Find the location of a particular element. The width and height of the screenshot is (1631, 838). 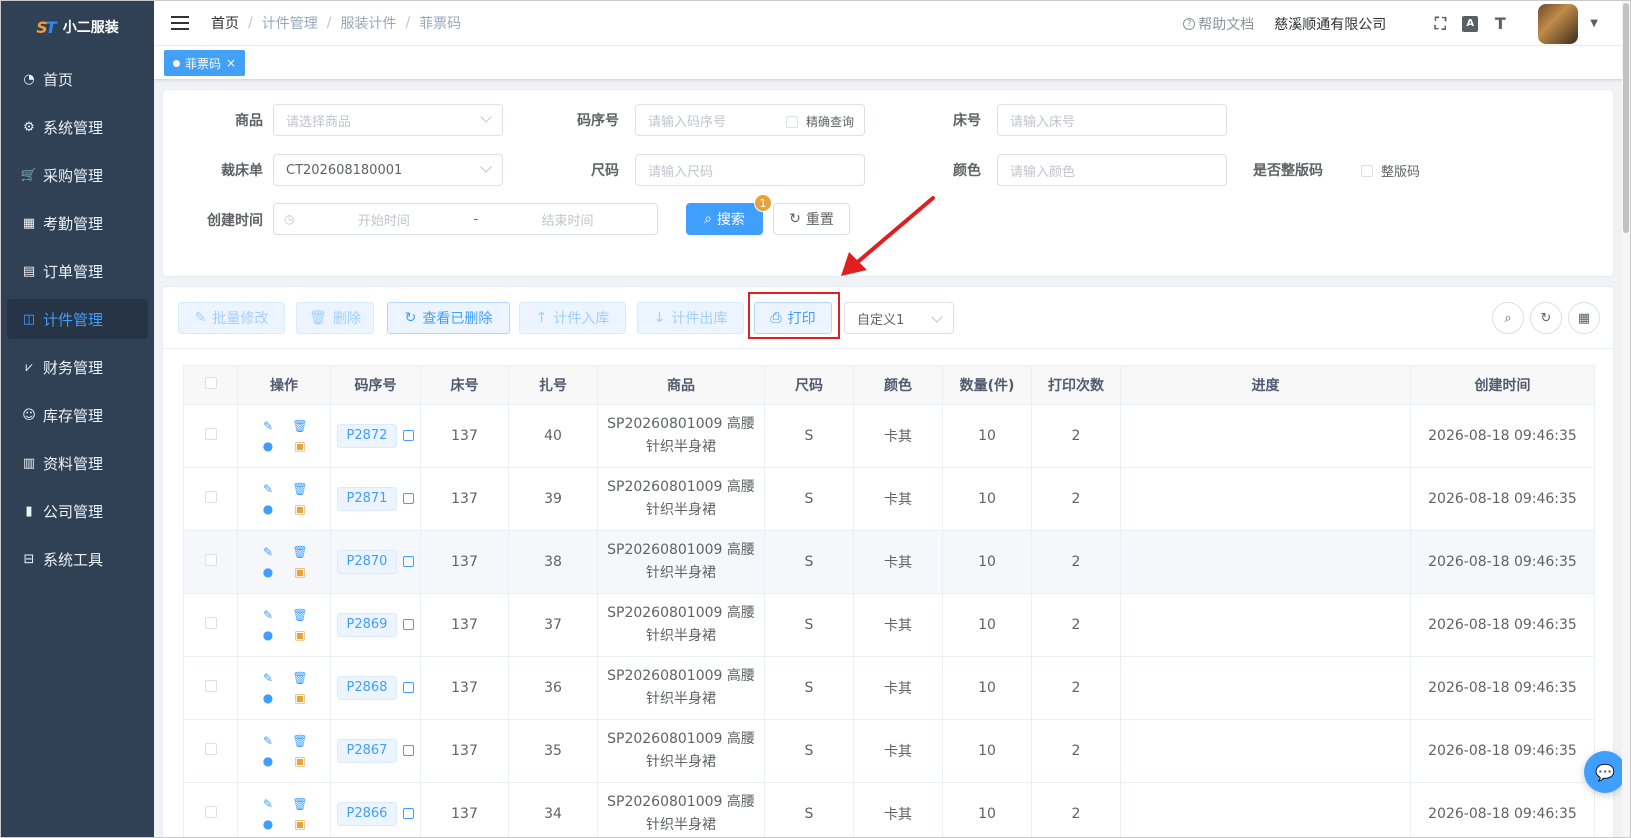

sidebar-item: ◫ 计件管理 is located at coordinates (77, 319).